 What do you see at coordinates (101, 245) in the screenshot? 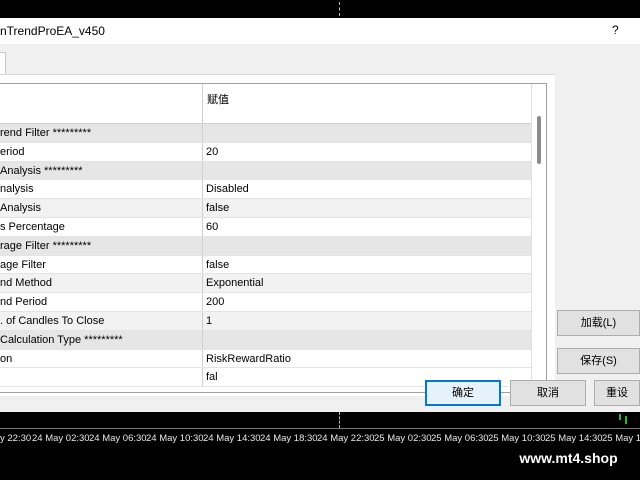
I see `variable-cell: rage Filter *********` at bounding box center [101, 245].